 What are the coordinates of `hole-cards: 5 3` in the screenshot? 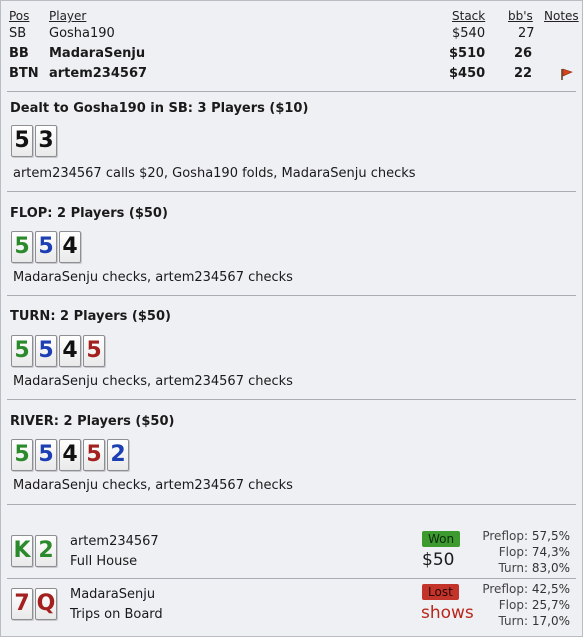 It's located at (34, 141).